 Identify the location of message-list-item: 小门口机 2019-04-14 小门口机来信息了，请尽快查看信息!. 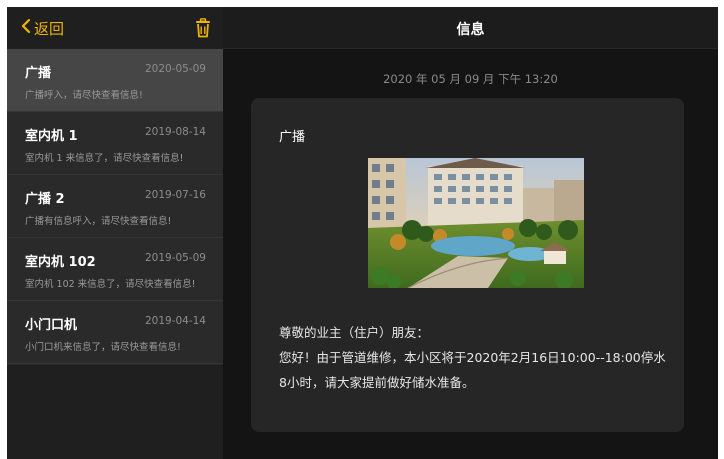
(115, 332).